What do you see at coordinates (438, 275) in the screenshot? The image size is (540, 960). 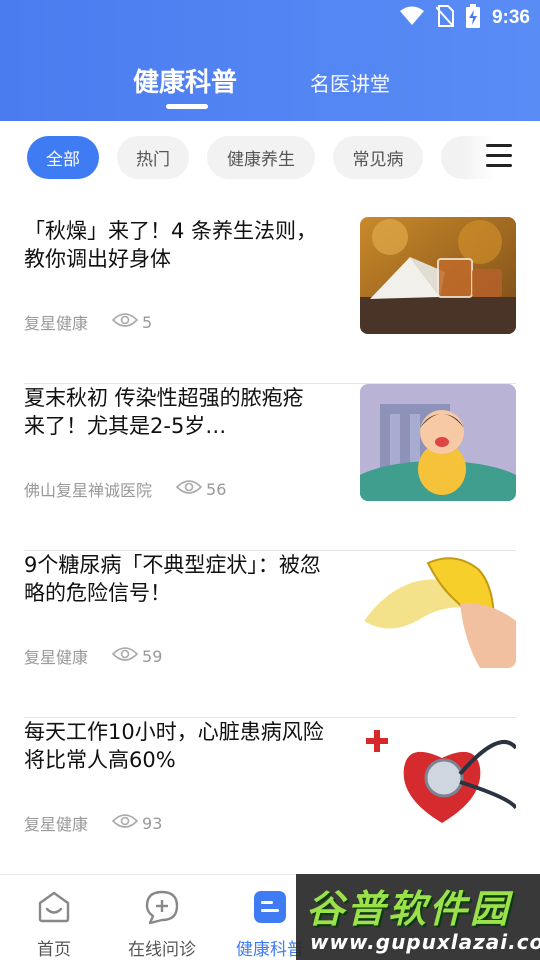 I see `book-and-tea-thumbnail` at bounding box center [438, 275].